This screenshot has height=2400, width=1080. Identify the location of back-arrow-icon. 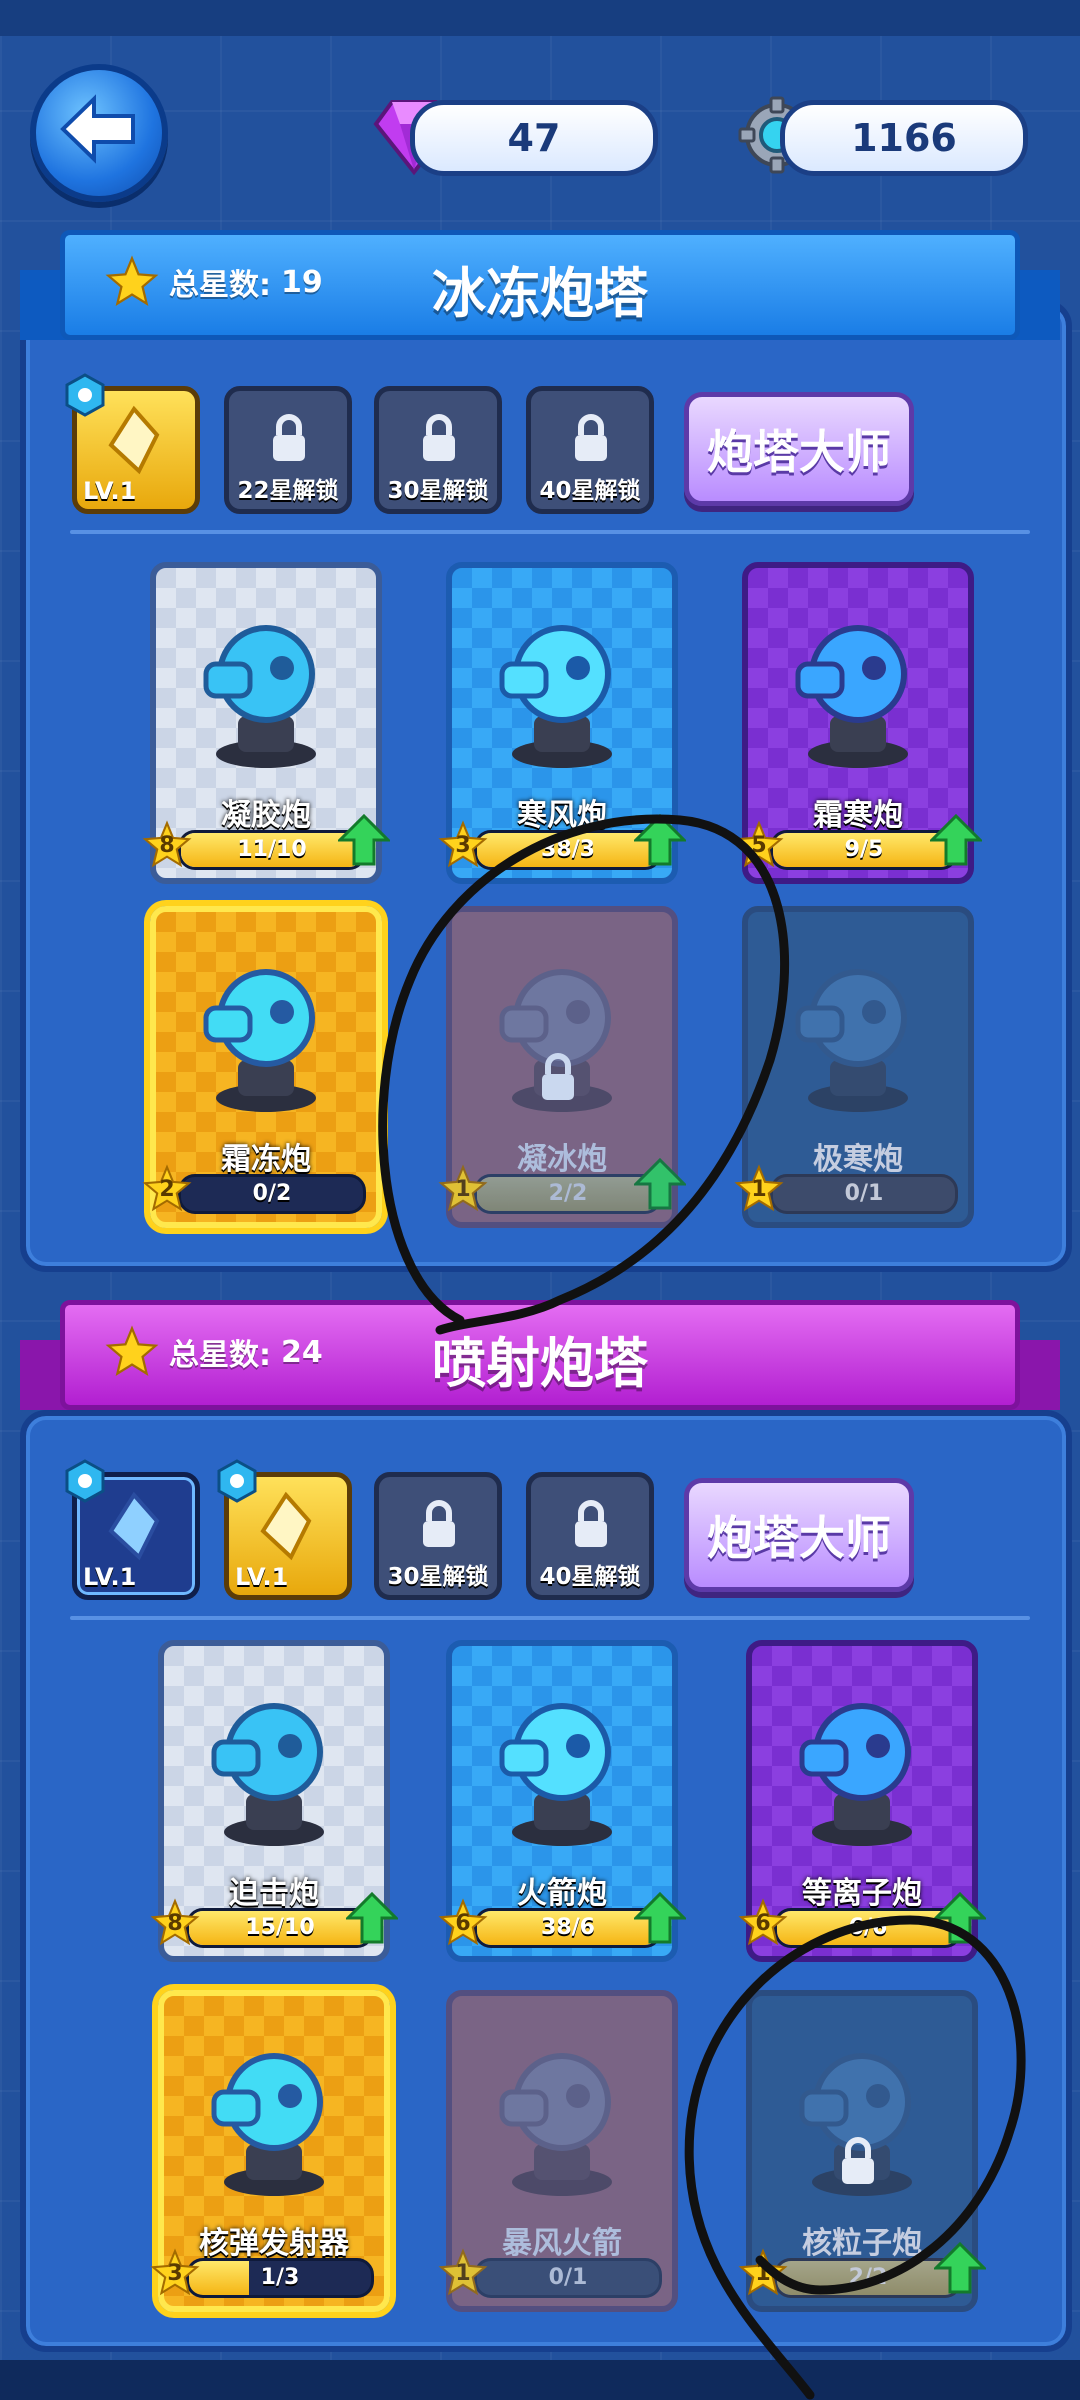
(97, 129).